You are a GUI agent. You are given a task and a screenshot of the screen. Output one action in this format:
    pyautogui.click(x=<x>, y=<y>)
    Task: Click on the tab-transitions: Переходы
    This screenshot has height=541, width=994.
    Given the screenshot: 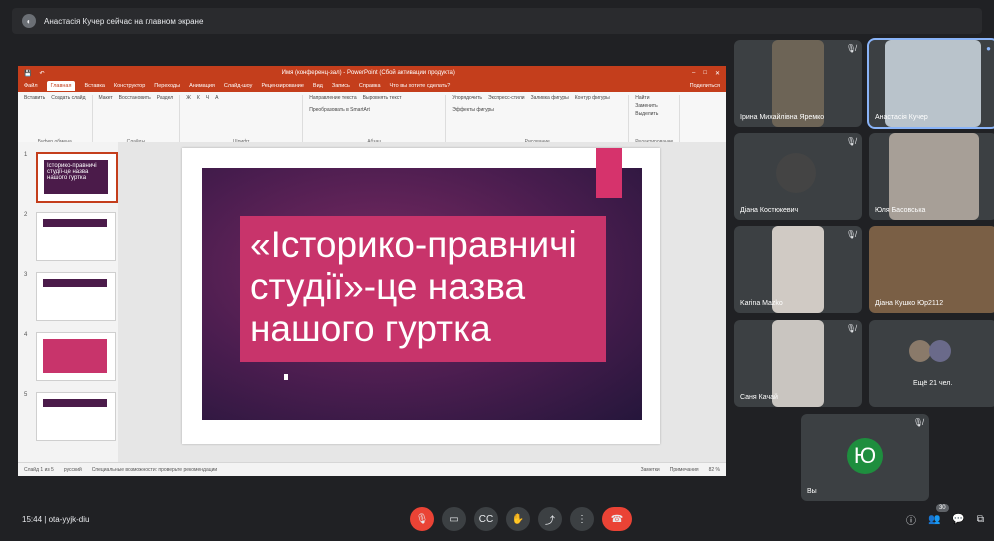 What is the action you would take?
    pyautogui.click(x=167, y=86)
    